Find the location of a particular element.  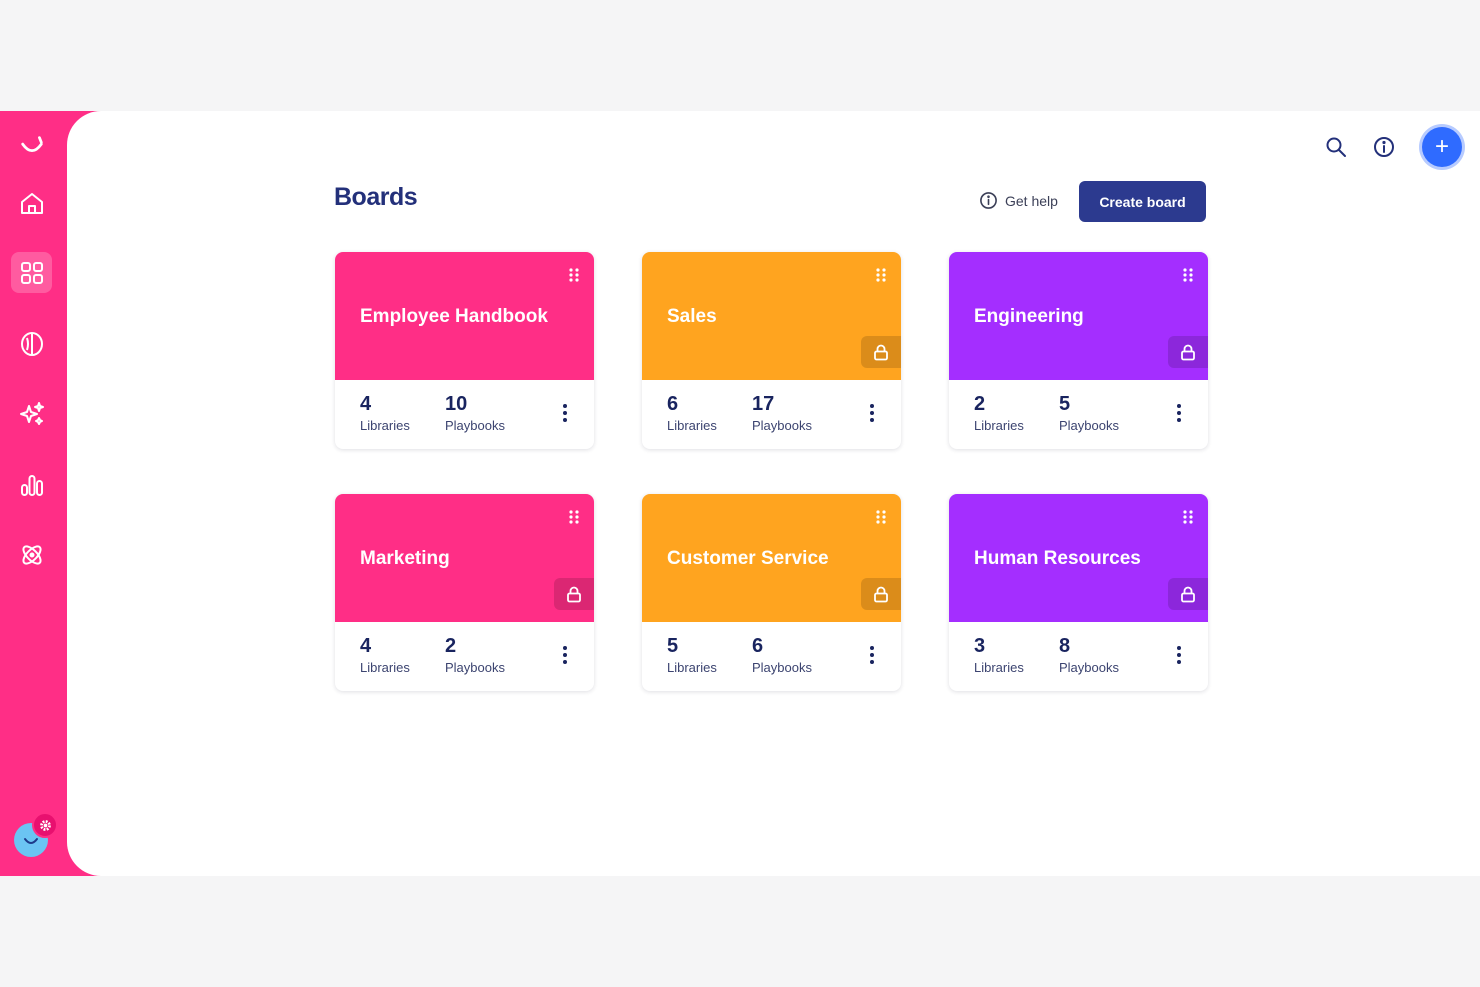

plus-icon: + is located at coordinates (1441, 146).